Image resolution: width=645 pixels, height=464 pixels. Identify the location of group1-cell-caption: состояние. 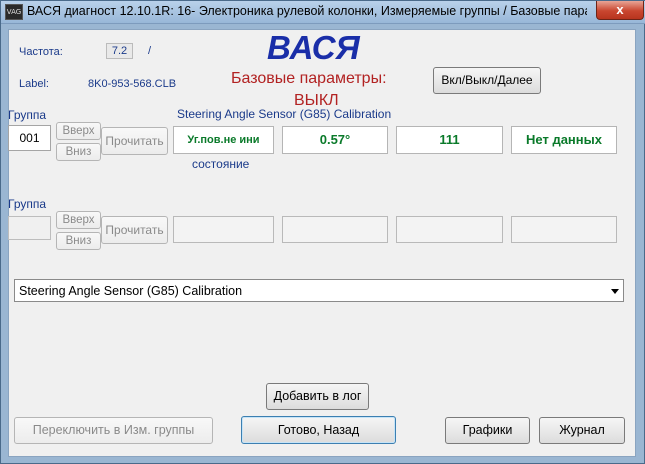
(221, 164).